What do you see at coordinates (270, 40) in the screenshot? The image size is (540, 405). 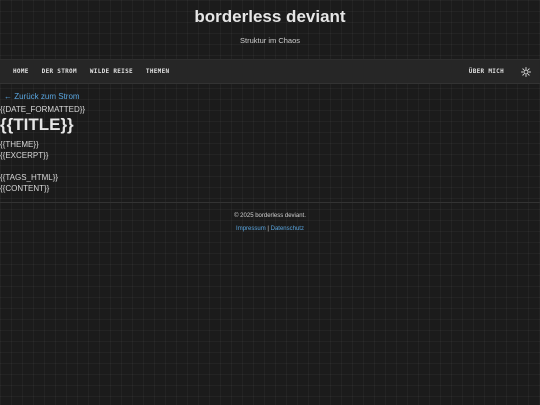 I see `site-subtitle: Struktur im Chaos` at bounding box center [270, 40].